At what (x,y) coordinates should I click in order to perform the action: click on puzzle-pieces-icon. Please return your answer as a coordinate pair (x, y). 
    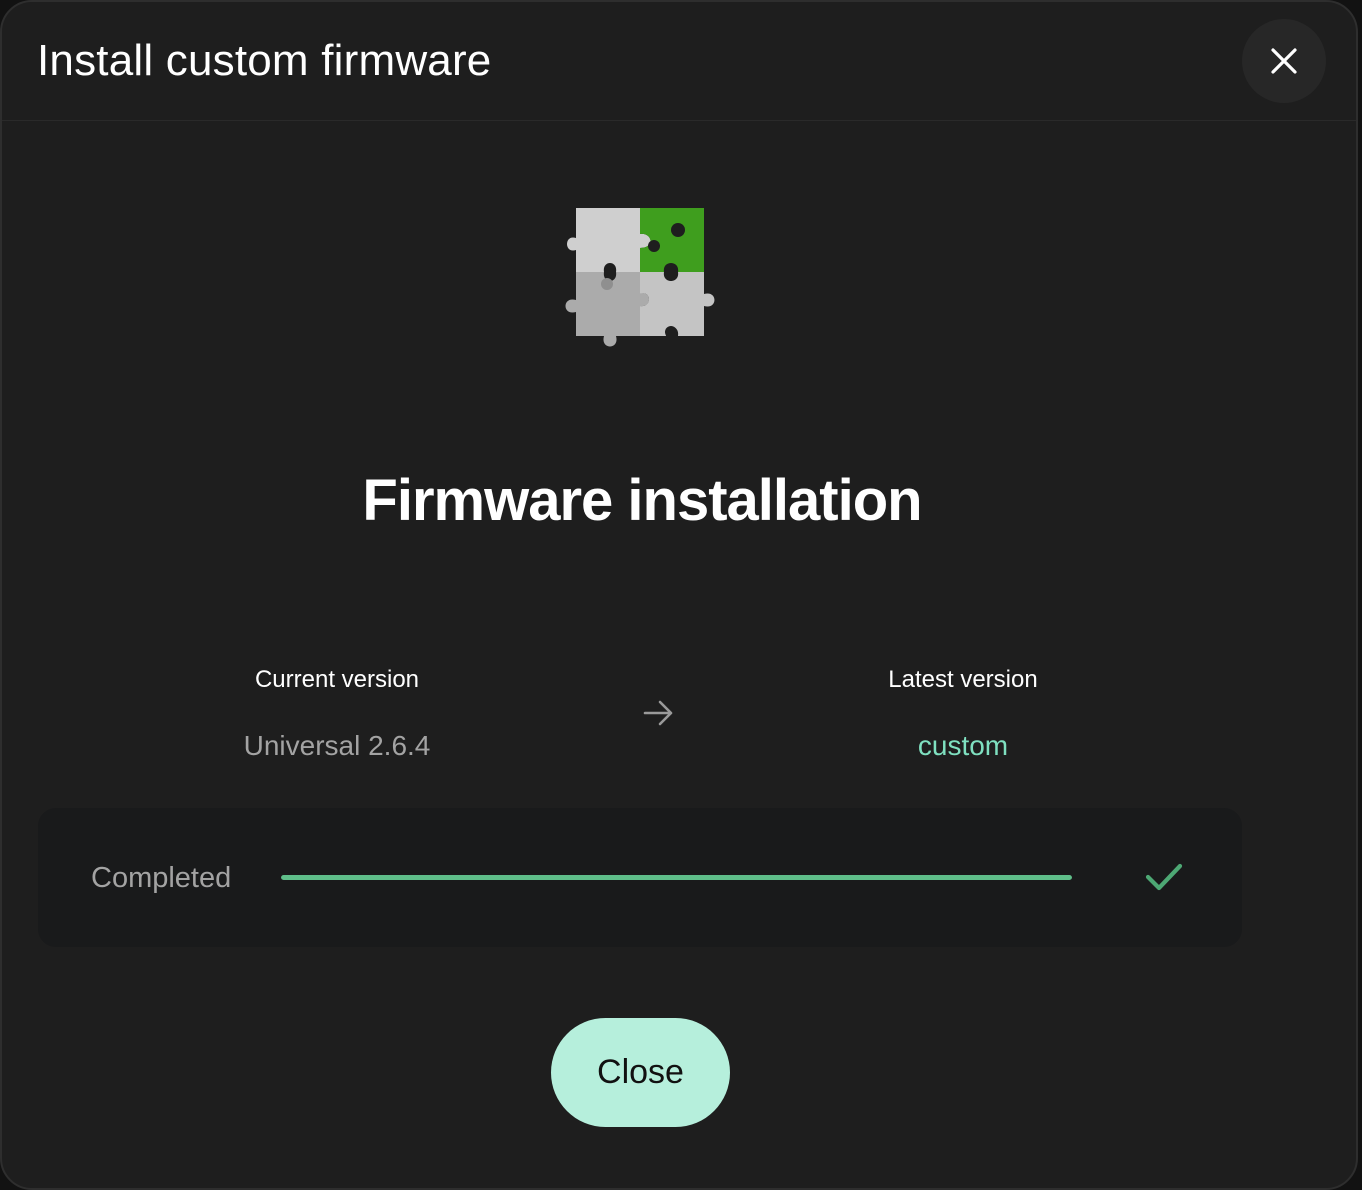
    Looking at the image, I should click on (640, 277).